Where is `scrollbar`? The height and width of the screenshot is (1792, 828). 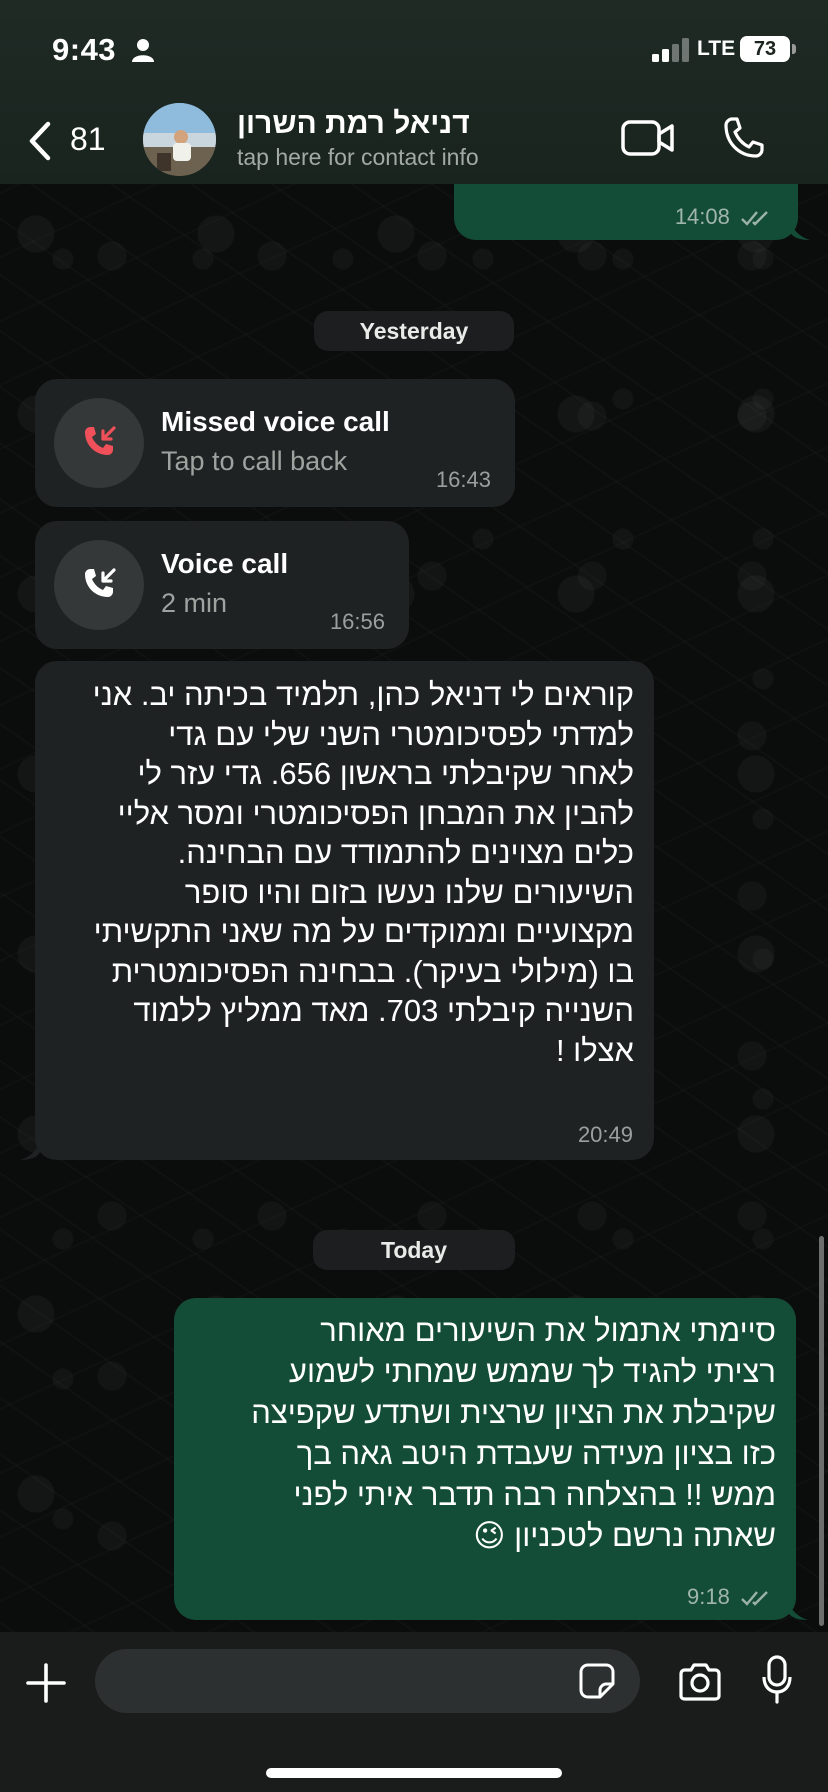 scrollbar is located at coordinates (821, 1431).